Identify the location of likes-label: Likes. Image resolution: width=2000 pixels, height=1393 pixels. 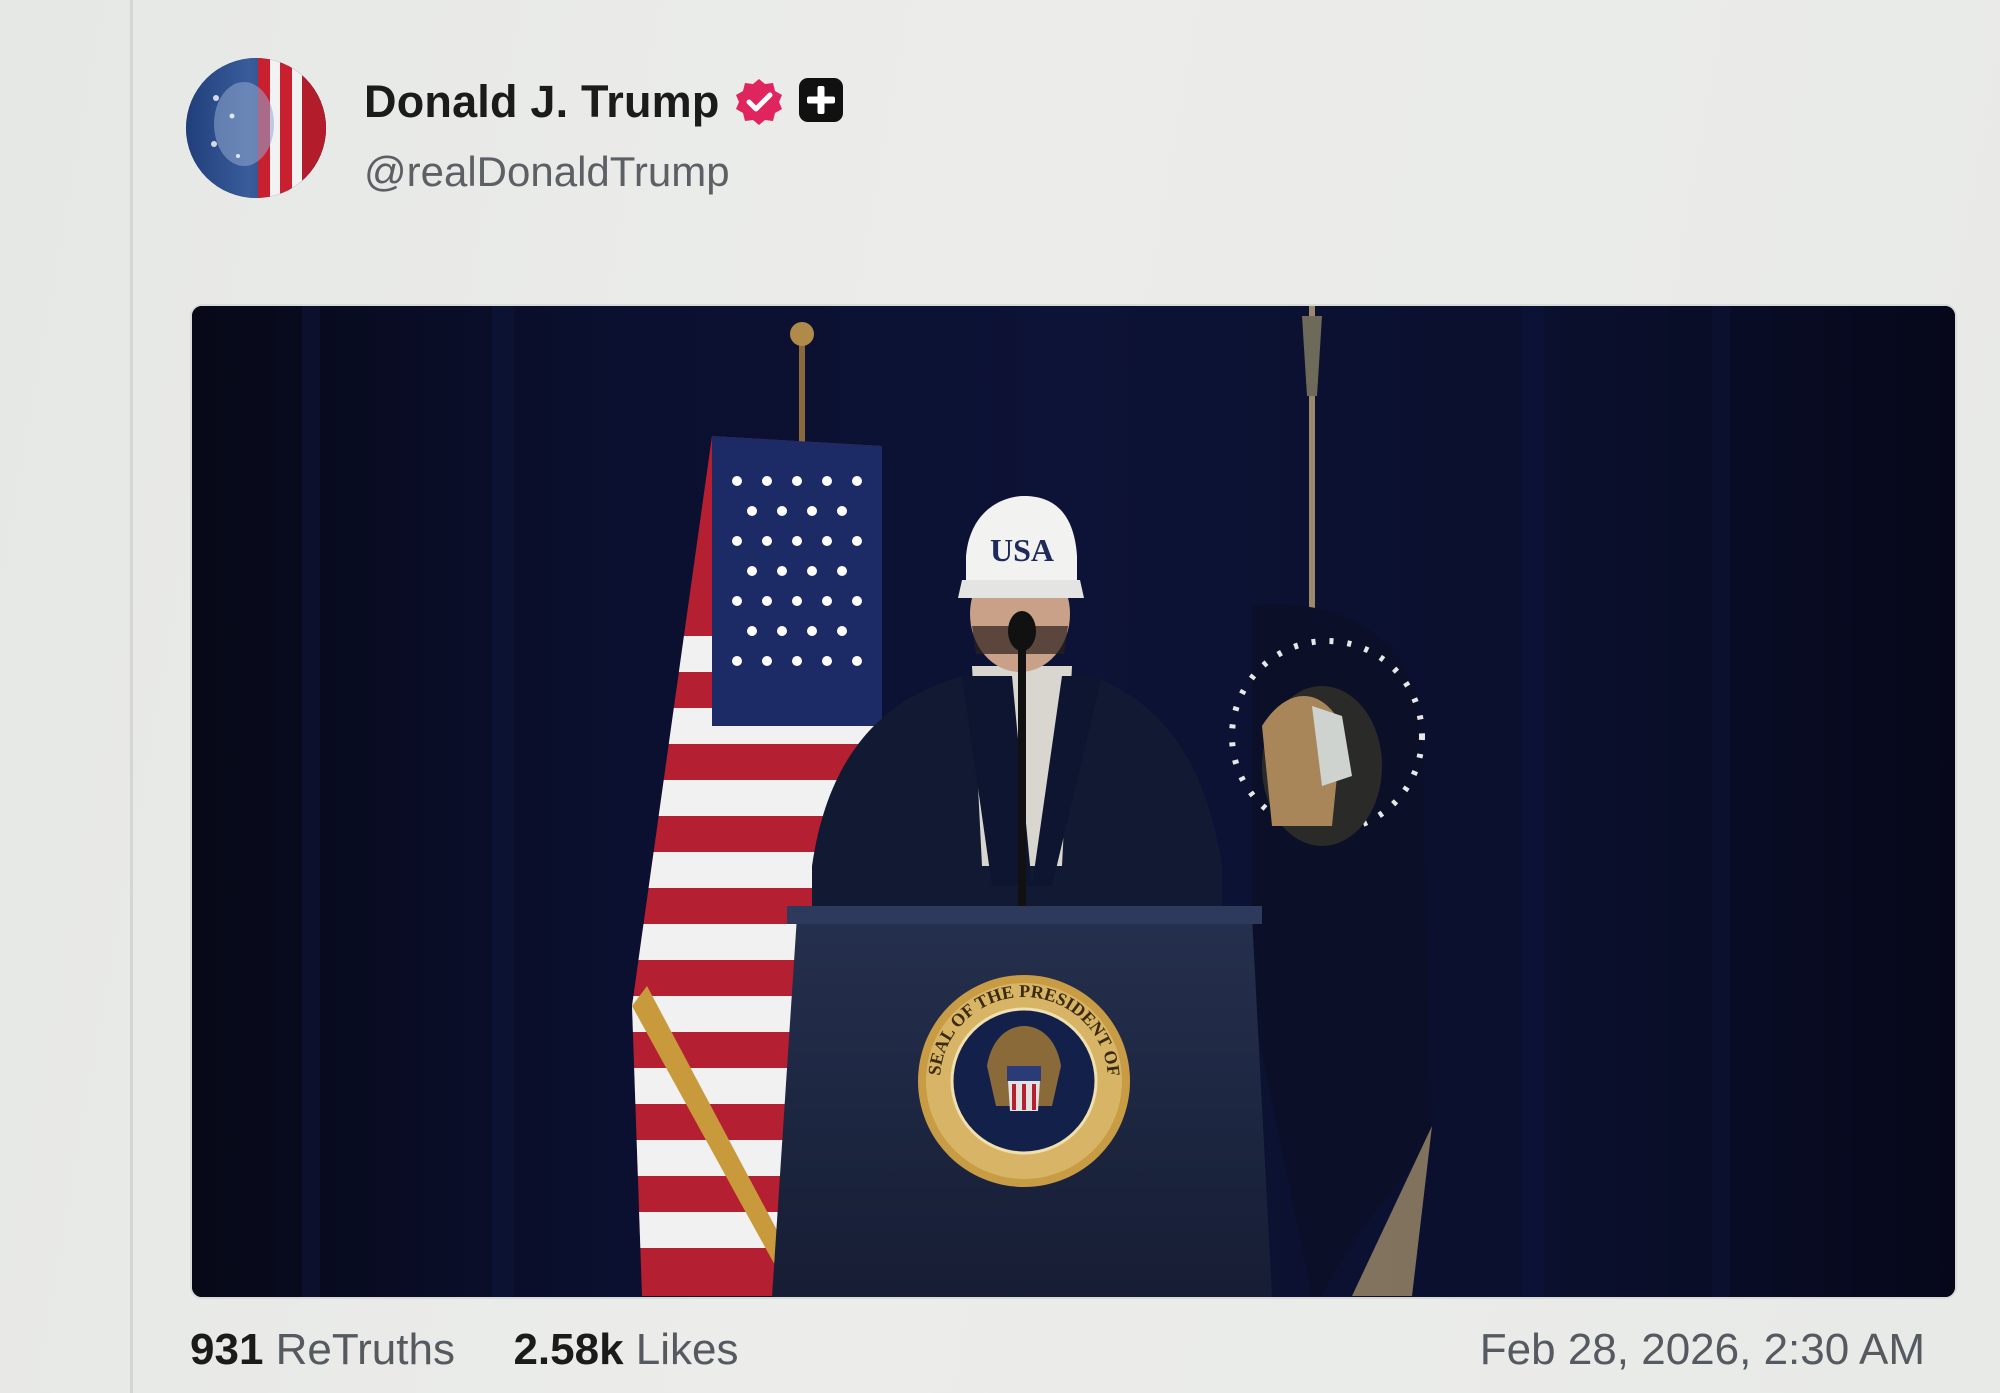
(687, 1349).